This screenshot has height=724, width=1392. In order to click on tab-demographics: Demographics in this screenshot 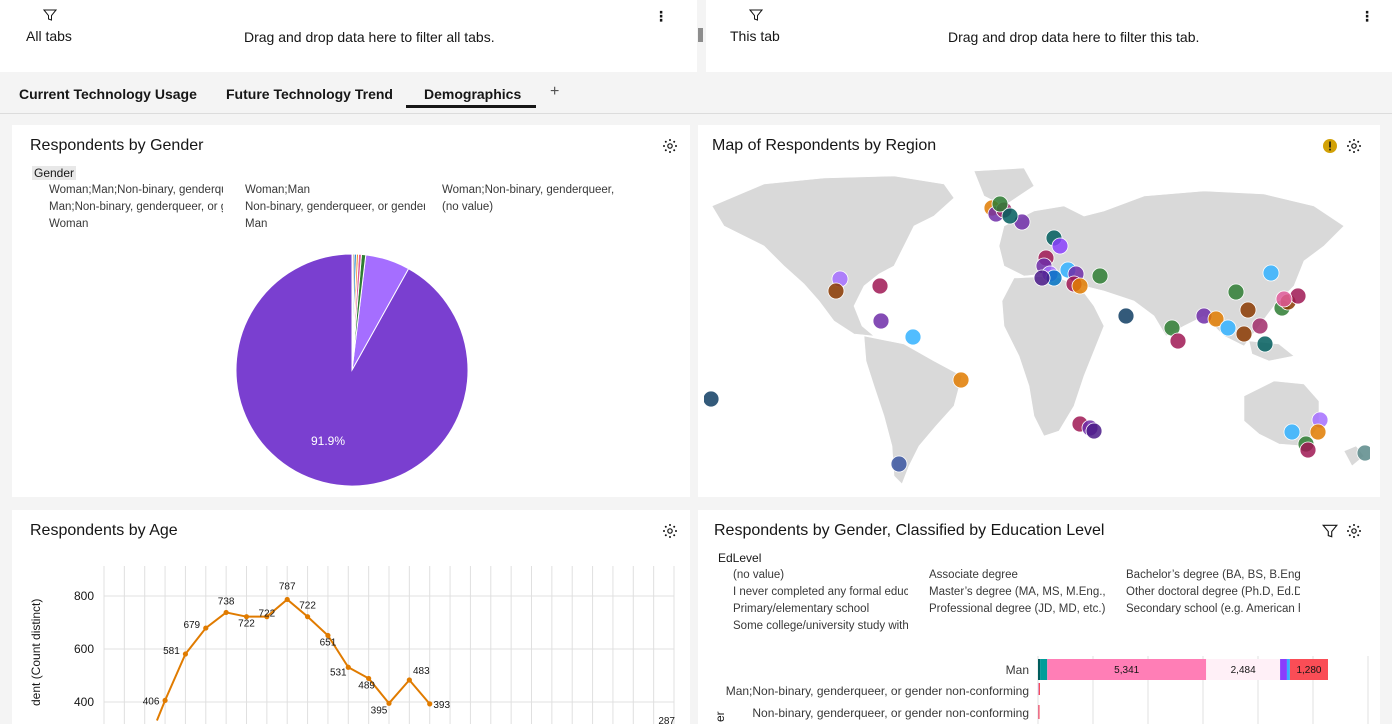, I will do `click(472, 94)`.